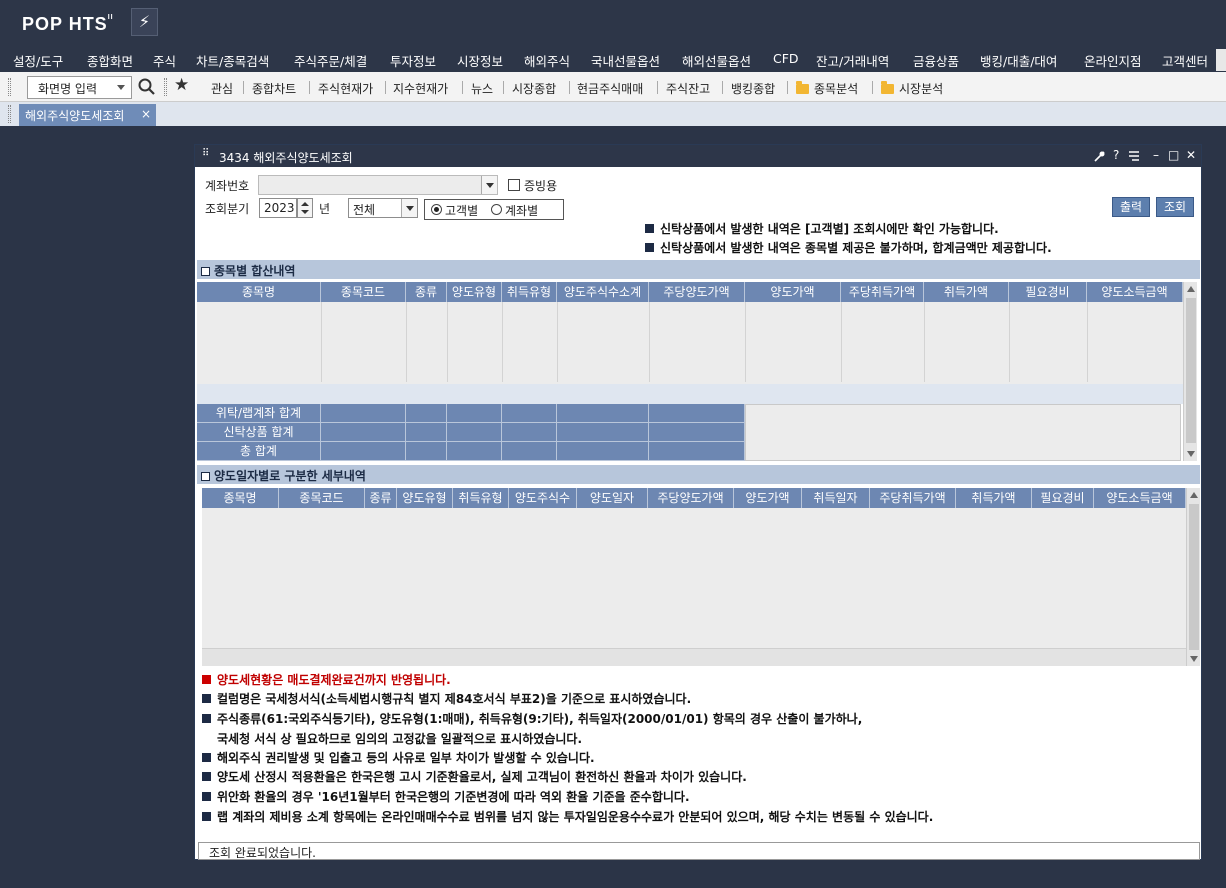 This screenshot has height=888, width=1226. Describe the element at coordinates (694, 578) in the screenshot. I see `detail-grid-body` at that location.